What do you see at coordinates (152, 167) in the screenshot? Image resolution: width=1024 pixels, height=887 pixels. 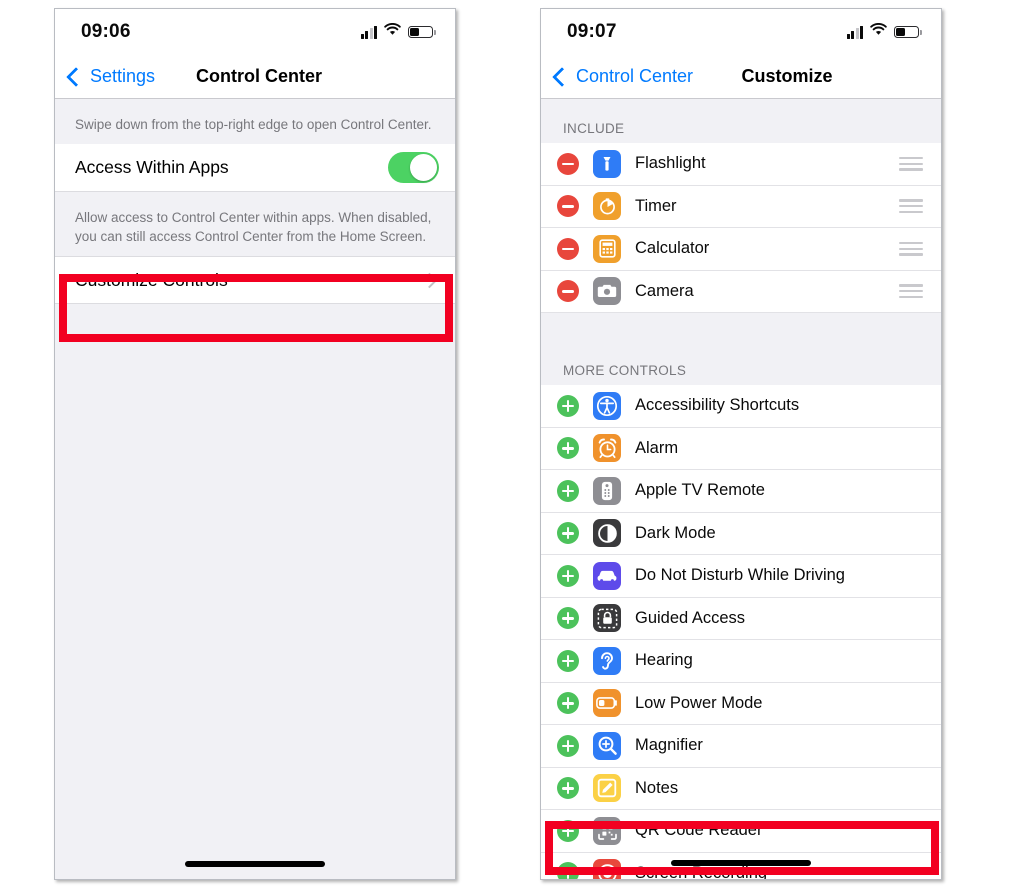 I see `access-within-apps-label: Access Within Apps` at bounding box center [152, 167].